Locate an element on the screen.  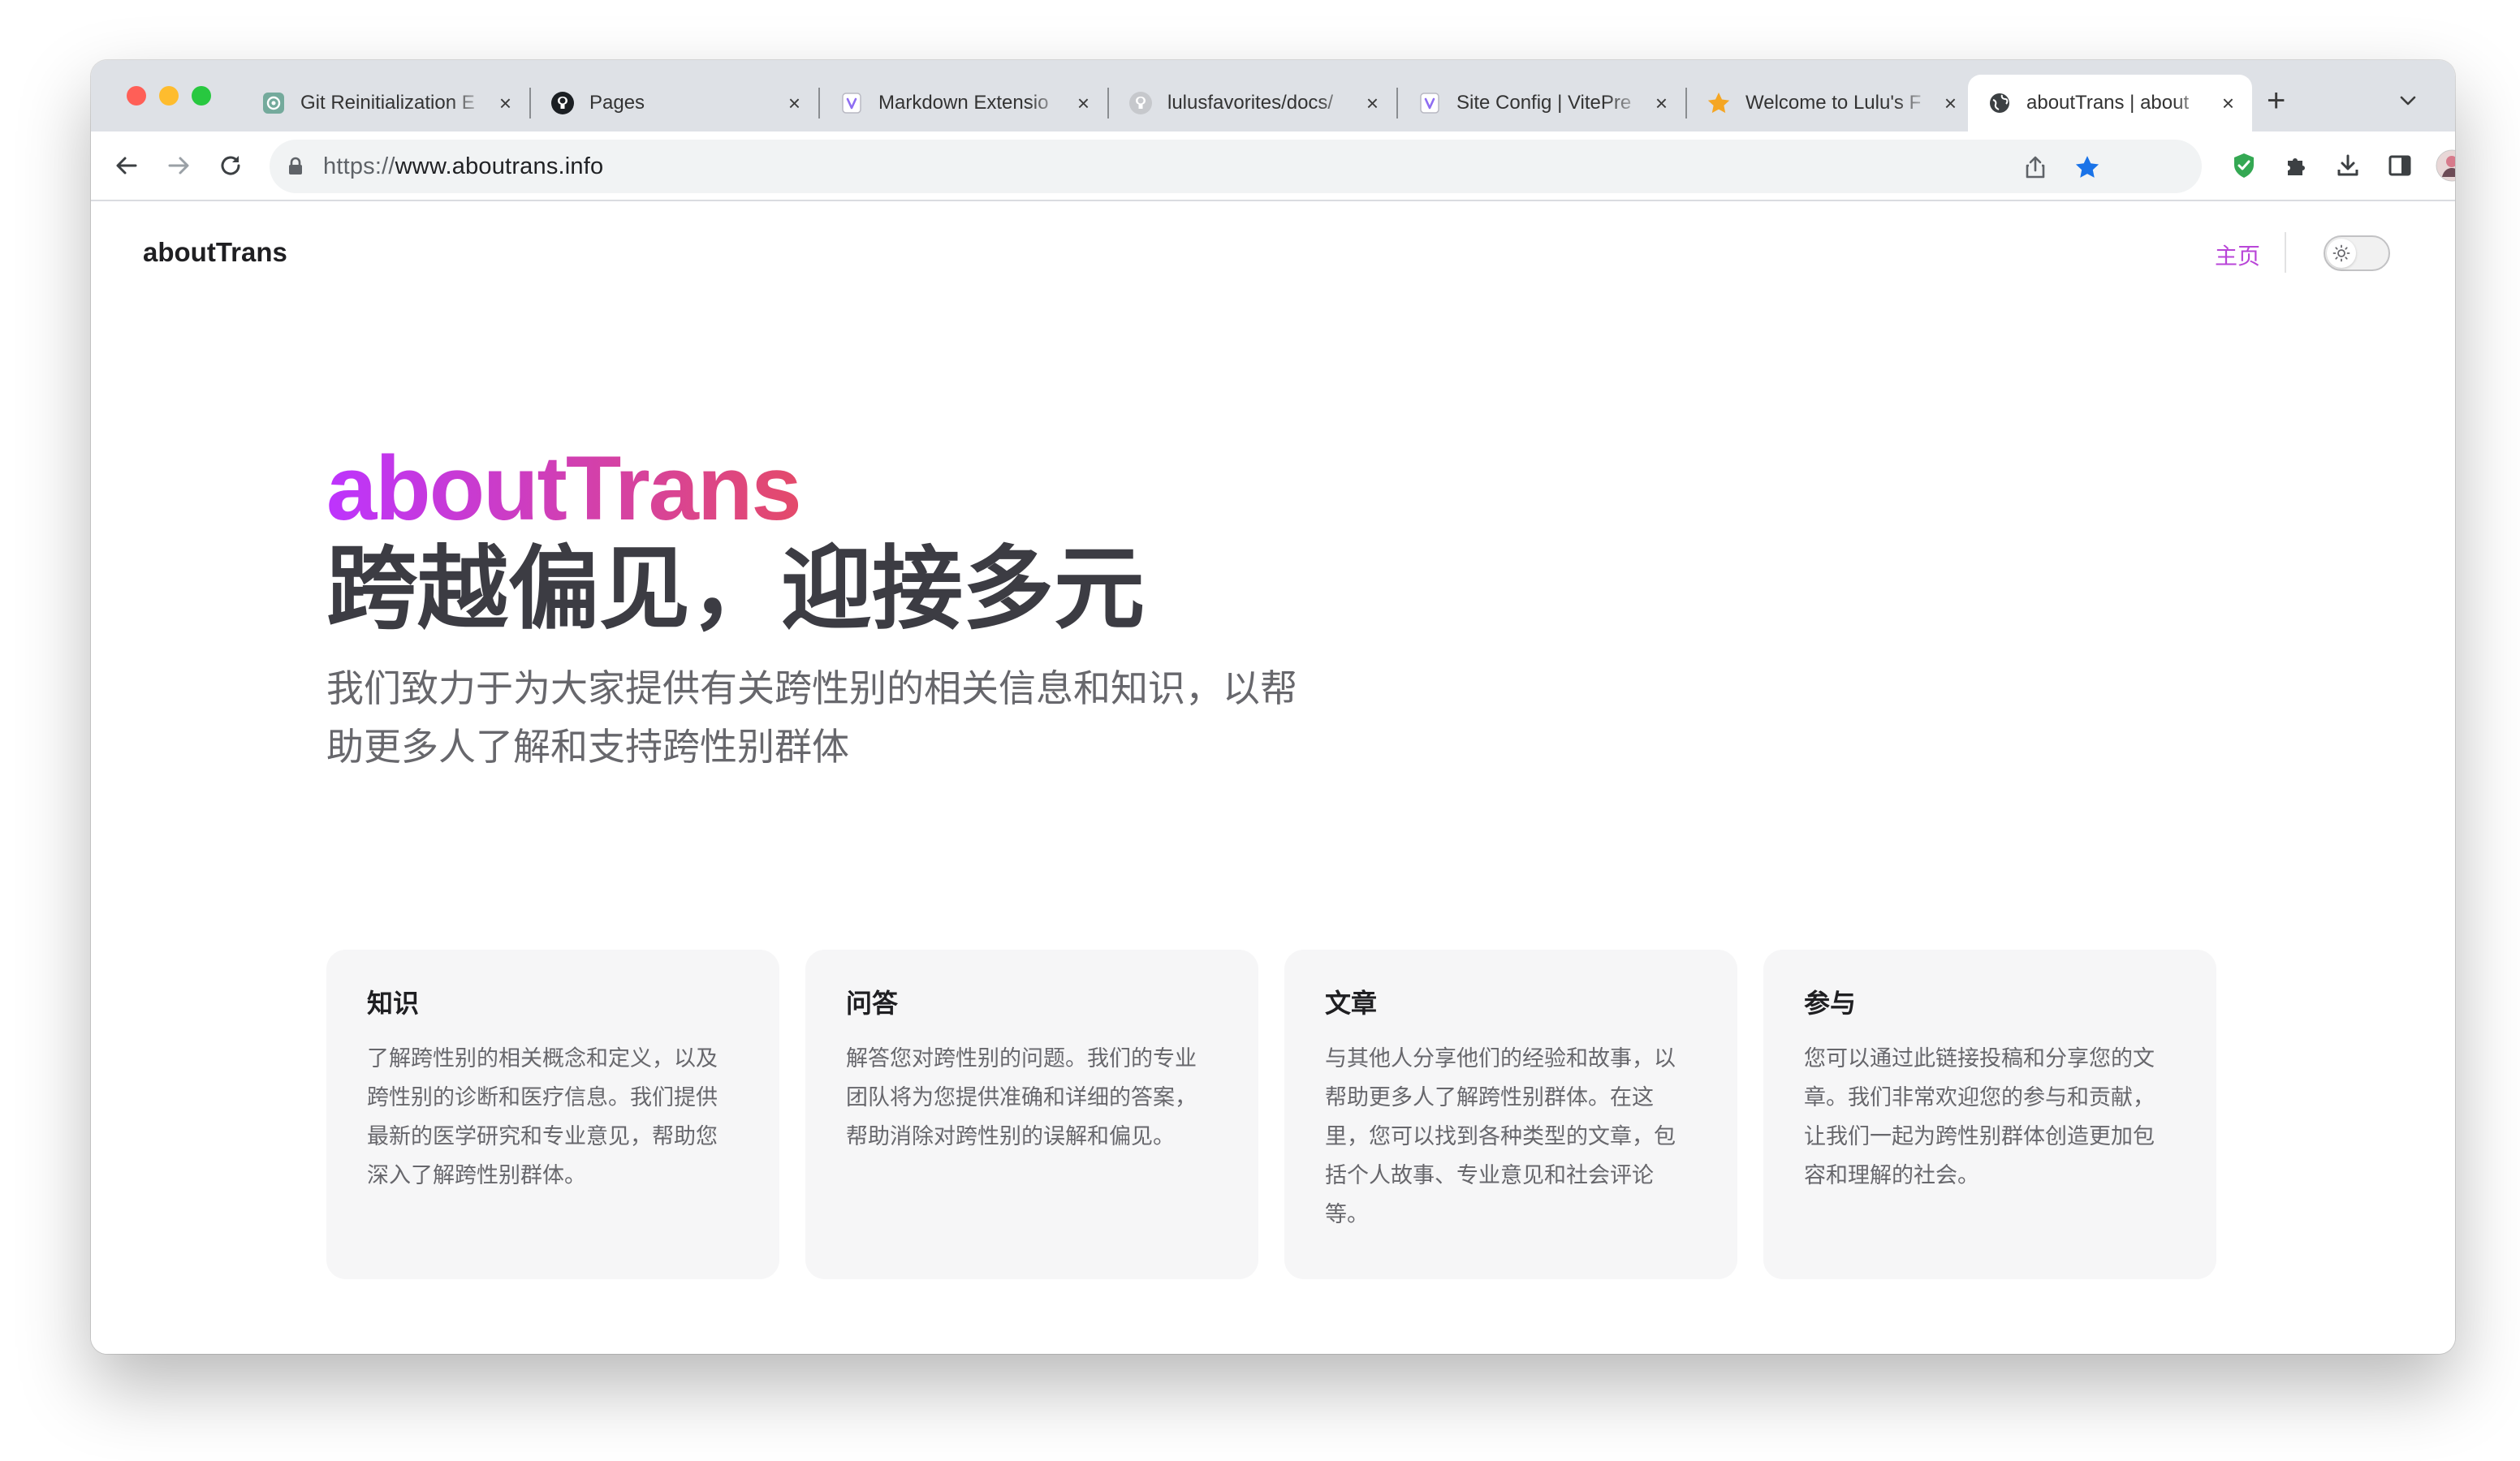
globe-icon is located at coordinates (1999, 103).